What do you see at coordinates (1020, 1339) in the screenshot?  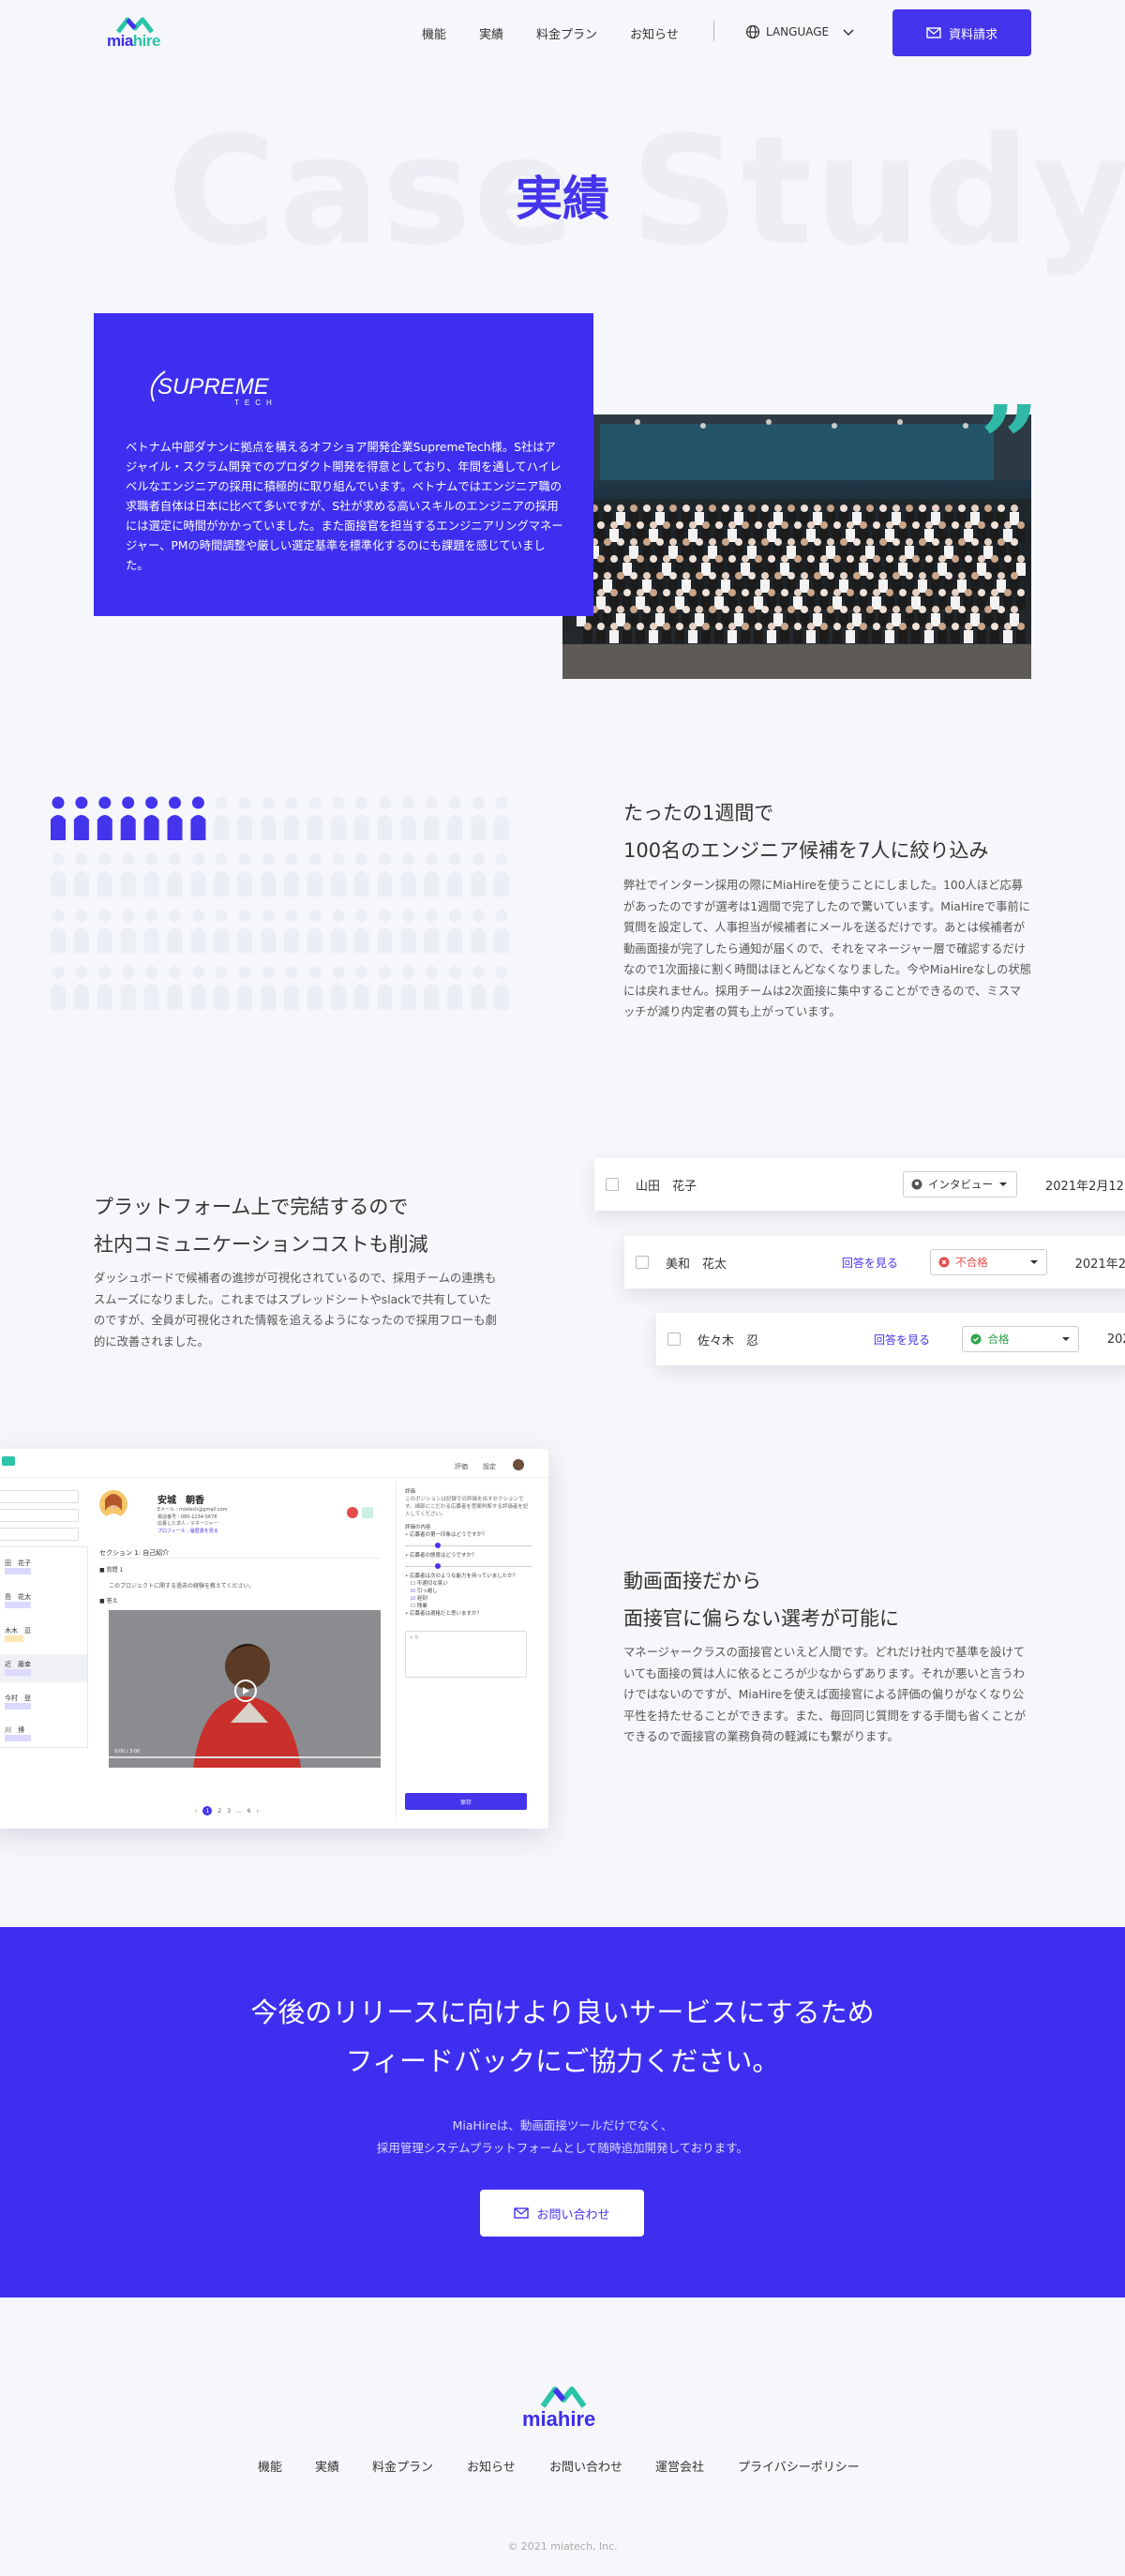 I see `status-select: 合格` at bounding box center [1020, 1339].